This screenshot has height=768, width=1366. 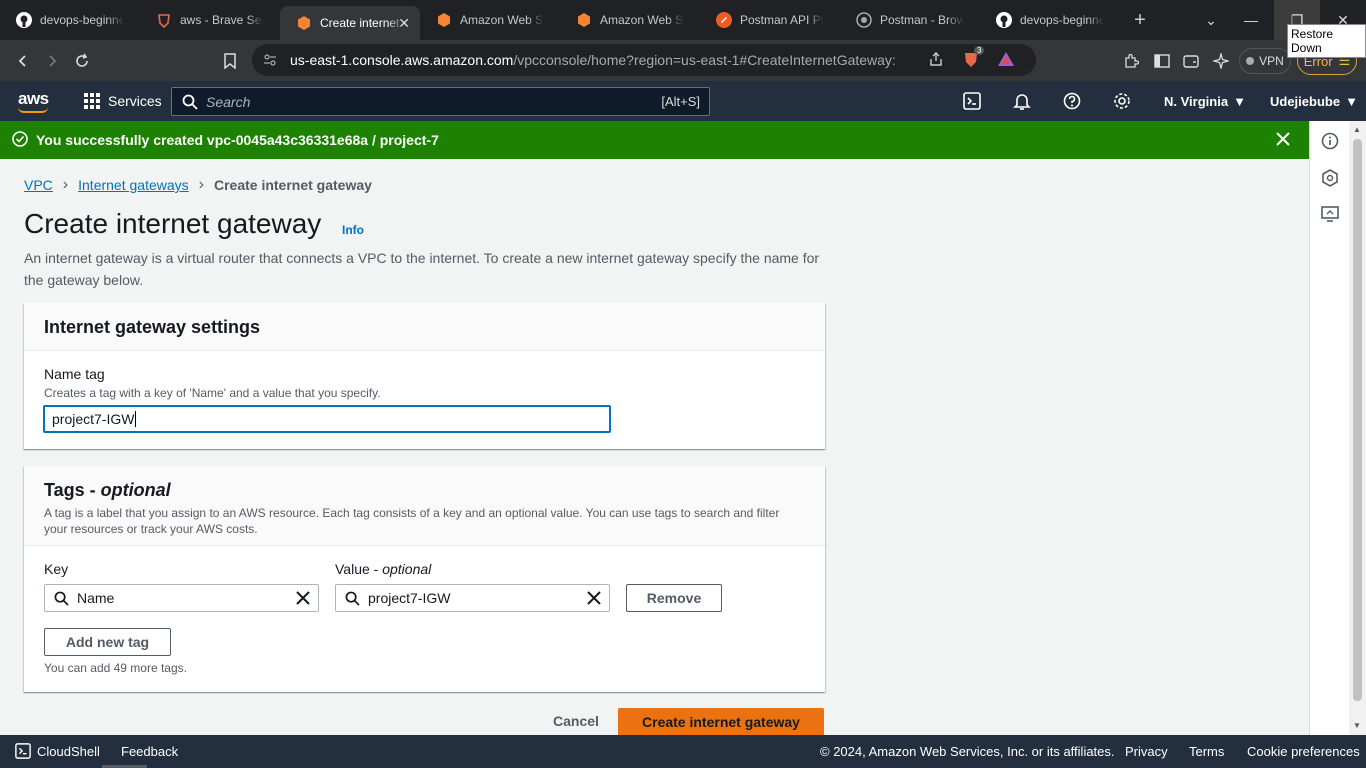 What do you see at coordinates (123, 101) in the screenshot?
I see `services-button: Services` at bounding box center [123, 101].